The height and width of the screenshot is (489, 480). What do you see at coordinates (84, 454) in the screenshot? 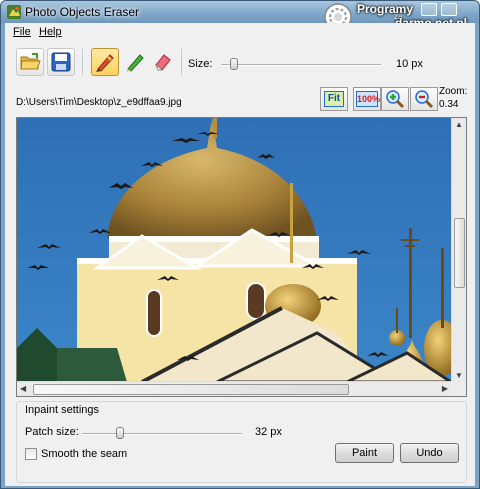
I see `smooth-seam-label: Smooth the seam` at bounding box center [84, 454].